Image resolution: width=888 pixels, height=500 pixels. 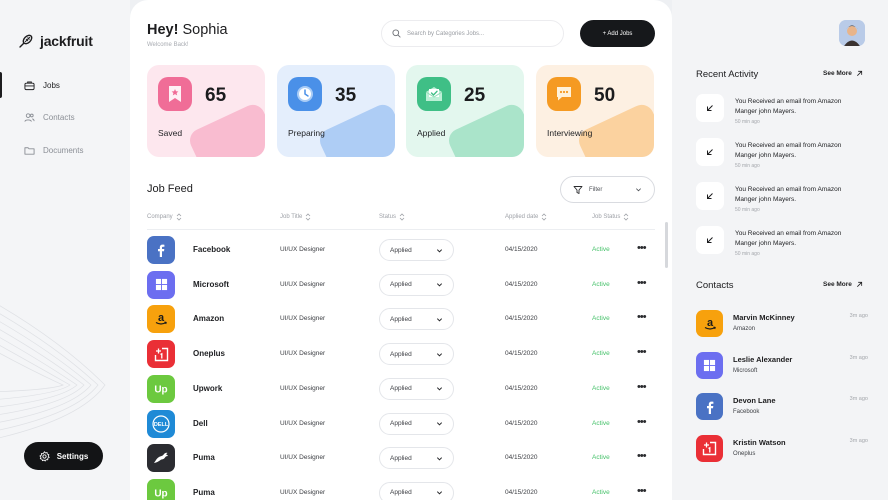 What do you see at coordinates (852, 33) in the screenshot?
I see `avatar` at bounding box center [852, 33].